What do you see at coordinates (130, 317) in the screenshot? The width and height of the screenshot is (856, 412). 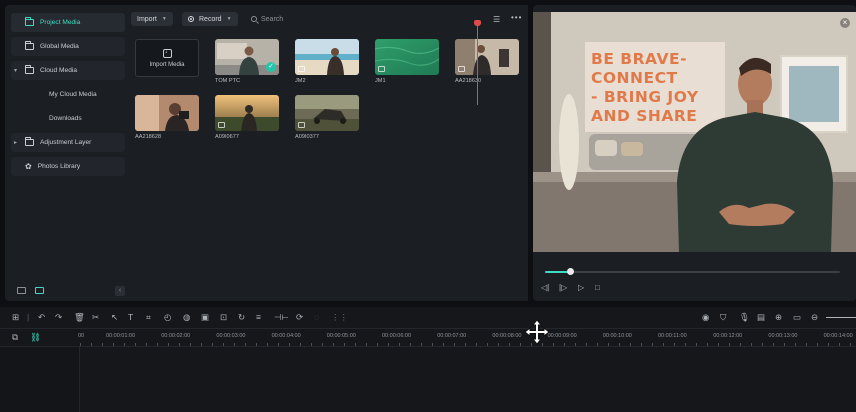 I see `text-icon: T` at bounding box center [130, 317].